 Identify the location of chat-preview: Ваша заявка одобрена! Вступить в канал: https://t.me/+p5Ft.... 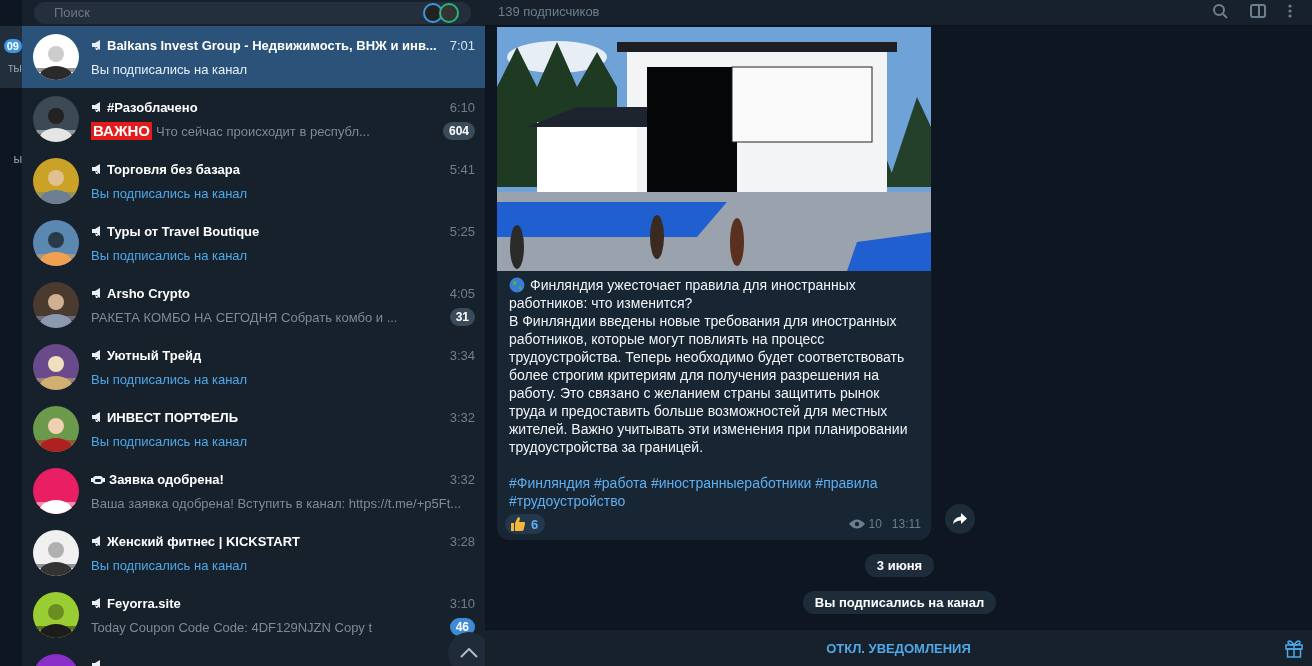
(276, 503).